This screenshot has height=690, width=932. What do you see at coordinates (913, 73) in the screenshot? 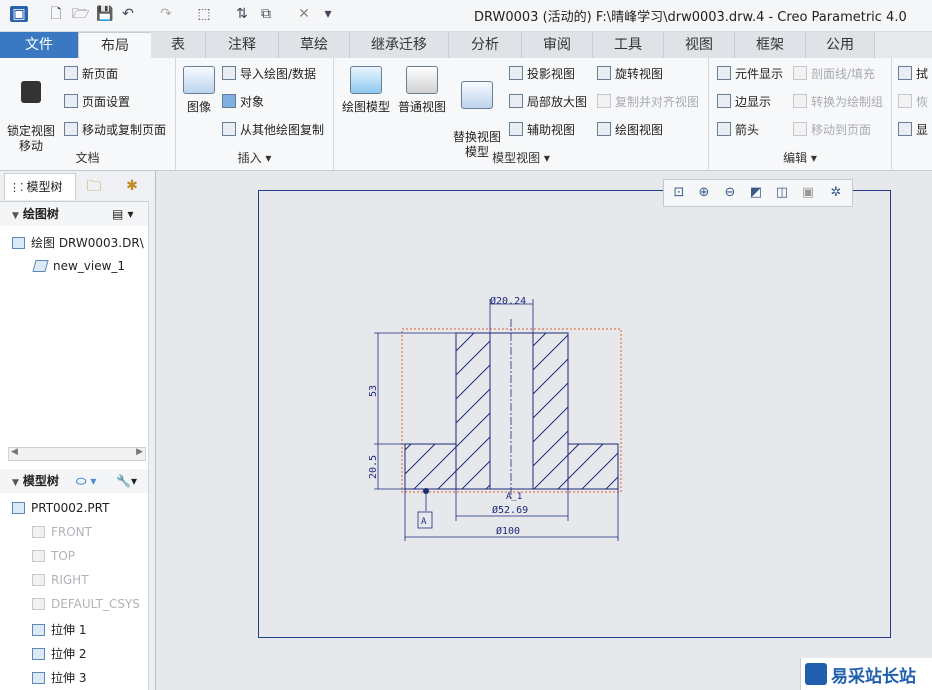
I see `erase-button: 拭` at bounding box center [913, 73].